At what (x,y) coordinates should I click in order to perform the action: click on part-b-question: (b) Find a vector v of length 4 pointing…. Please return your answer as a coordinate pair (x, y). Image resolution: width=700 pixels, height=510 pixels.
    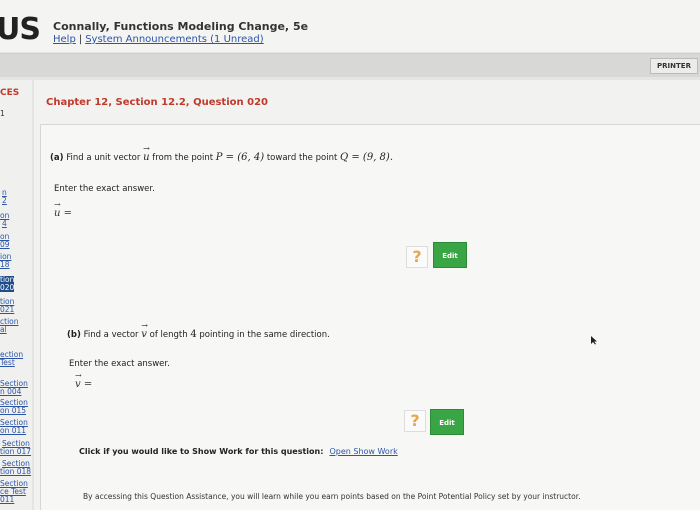
    Looking at the image, I should click on (198, 330).